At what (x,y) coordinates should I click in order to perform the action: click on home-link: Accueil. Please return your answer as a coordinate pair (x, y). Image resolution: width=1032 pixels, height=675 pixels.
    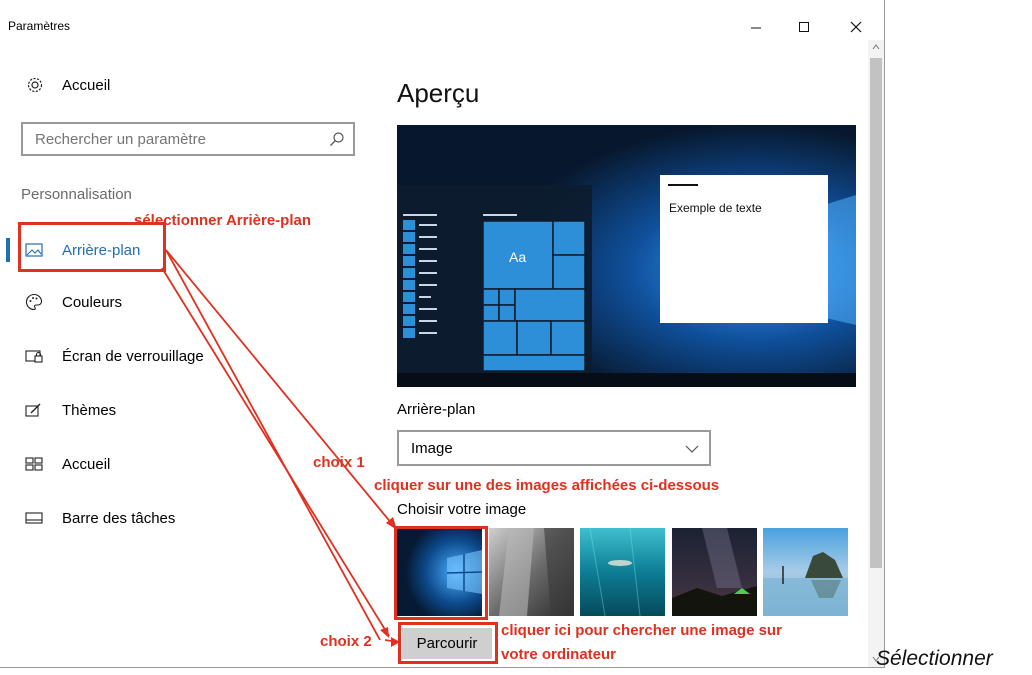
    Looking at the image, I should click on (68, 85).